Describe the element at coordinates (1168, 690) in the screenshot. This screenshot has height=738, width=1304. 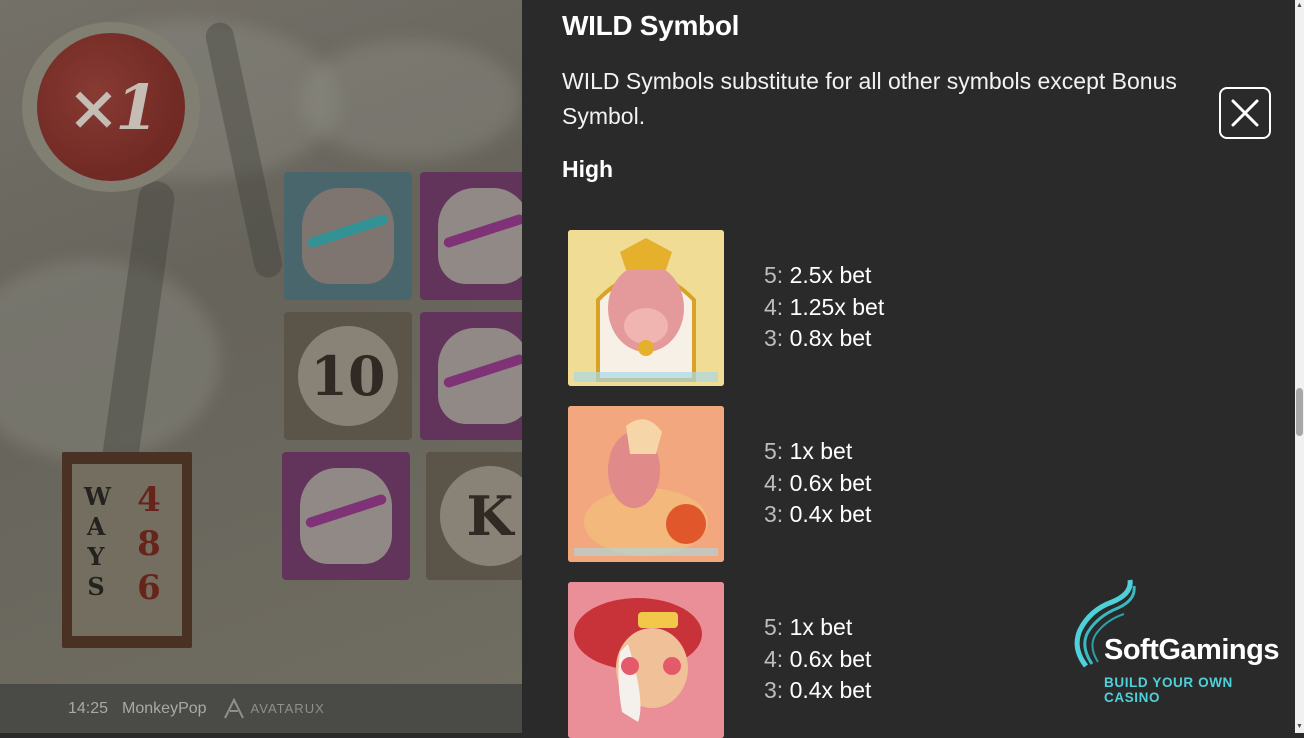
I see `brand-tagline: BUILD YOUR OWN CASINO` at that location.